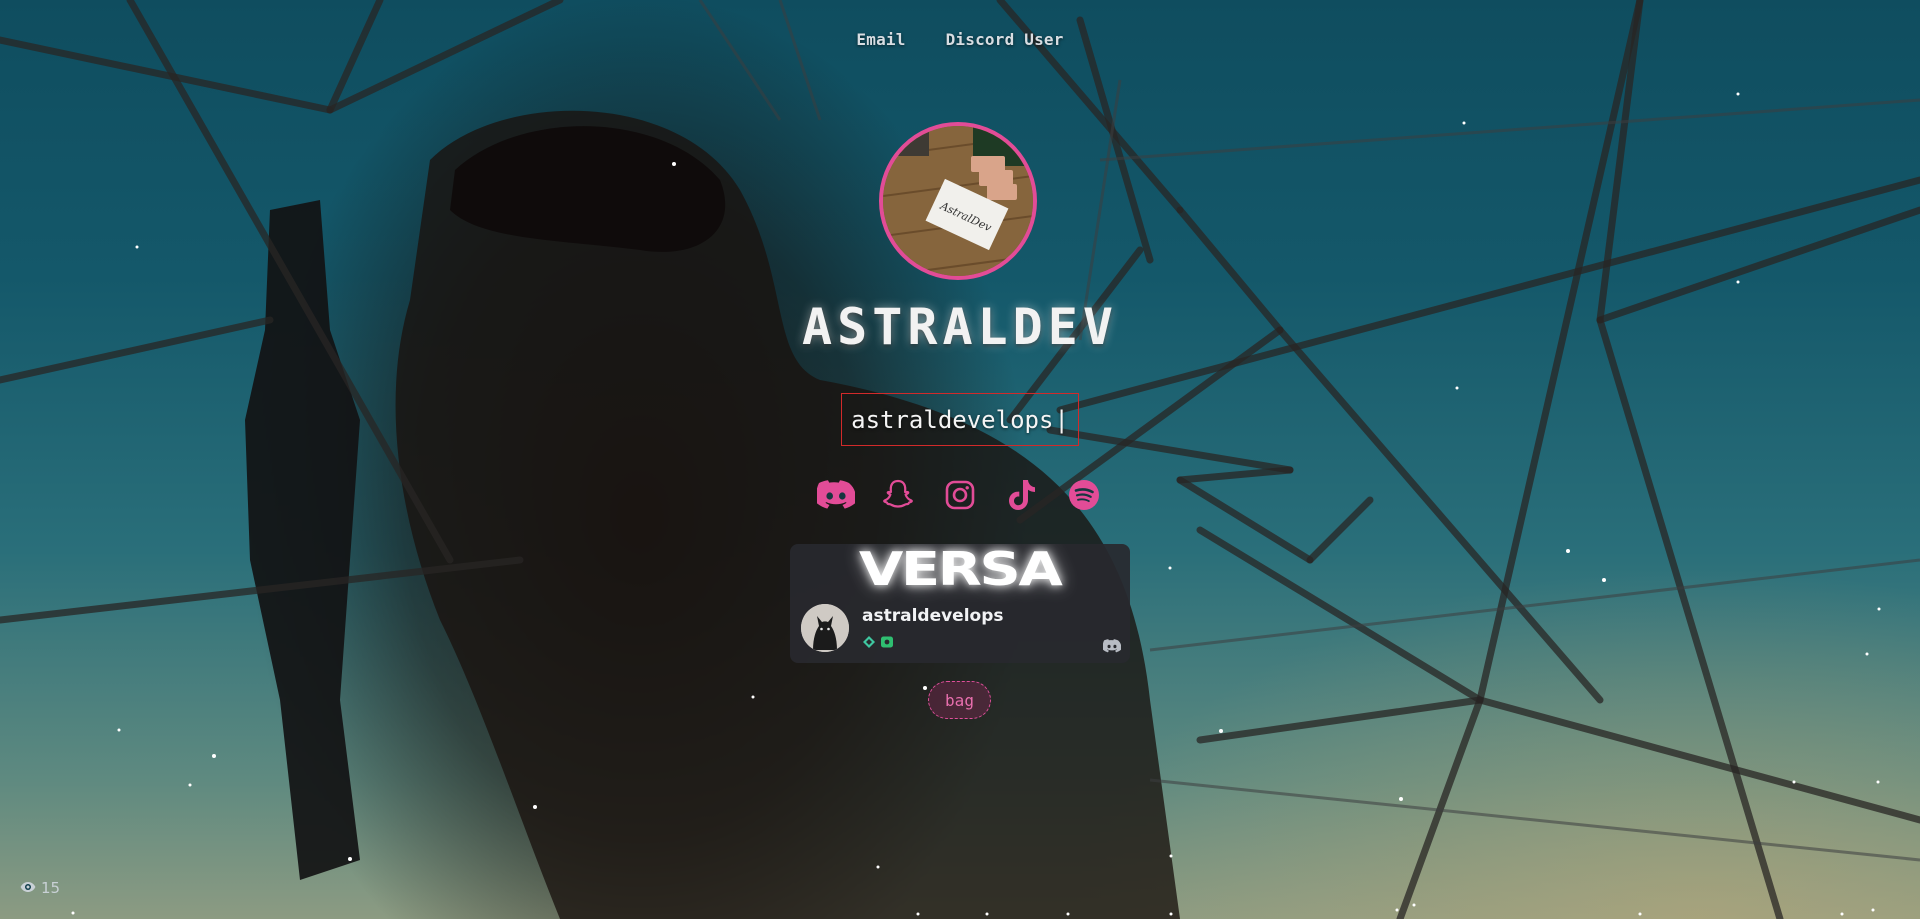 The height and width of the screenshot is (919, 1920). I want to click on social-links, so click(960, 495).